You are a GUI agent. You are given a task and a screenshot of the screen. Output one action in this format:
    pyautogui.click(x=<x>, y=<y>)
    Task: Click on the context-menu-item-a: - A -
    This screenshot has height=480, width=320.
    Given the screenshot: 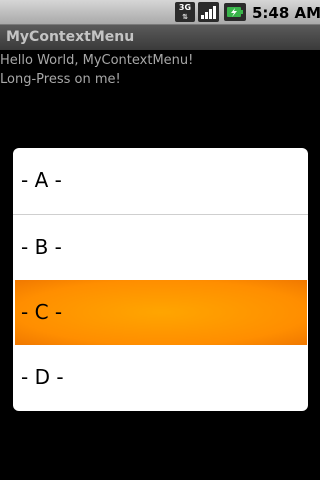 What is the action you would take?
    pyautogui.click(x=160, y=180)
    